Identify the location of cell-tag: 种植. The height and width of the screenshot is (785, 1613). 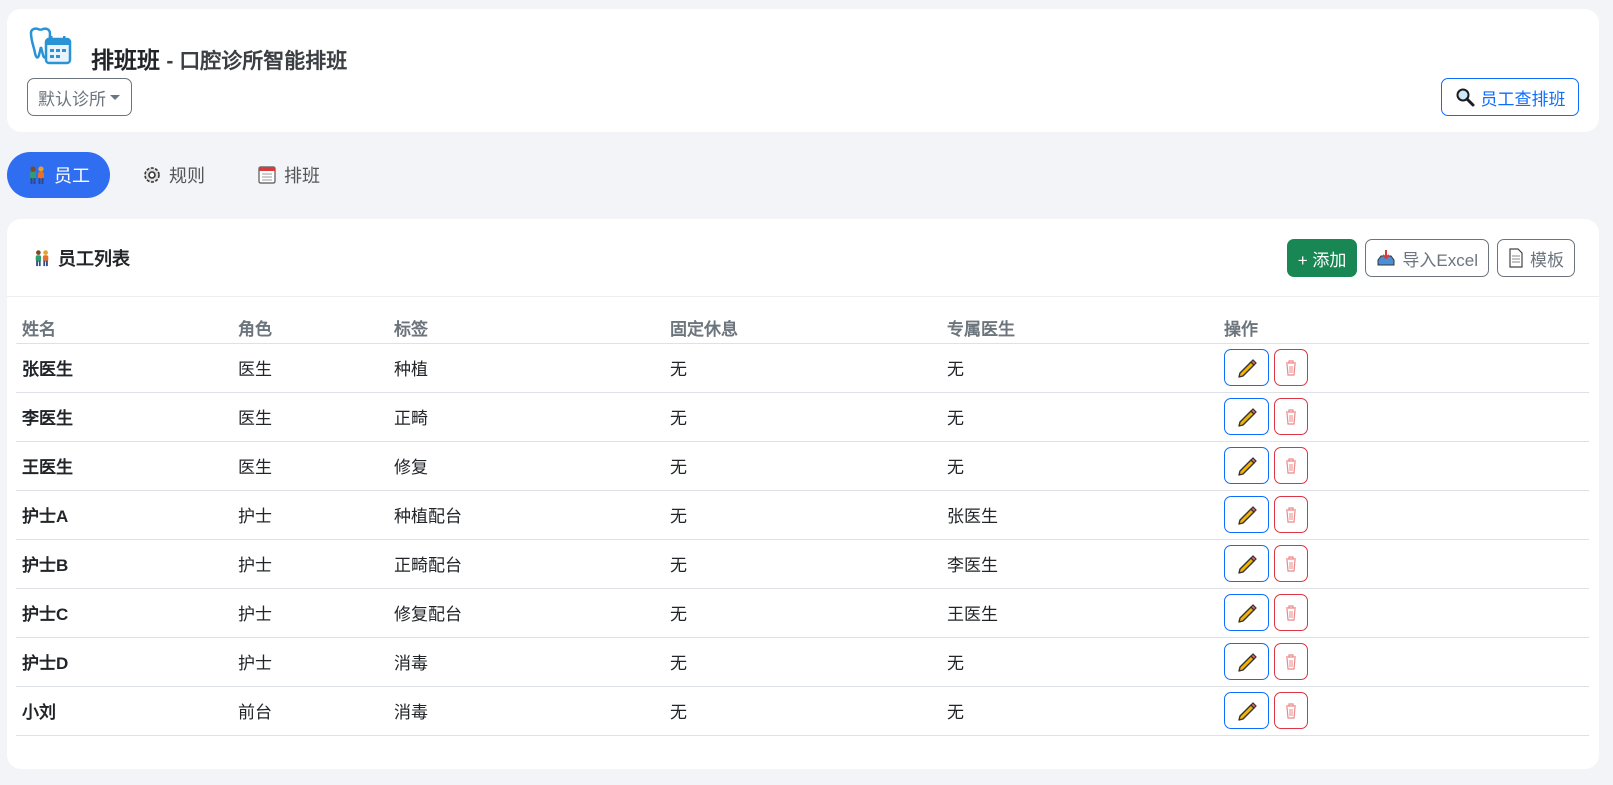
(526, 368).